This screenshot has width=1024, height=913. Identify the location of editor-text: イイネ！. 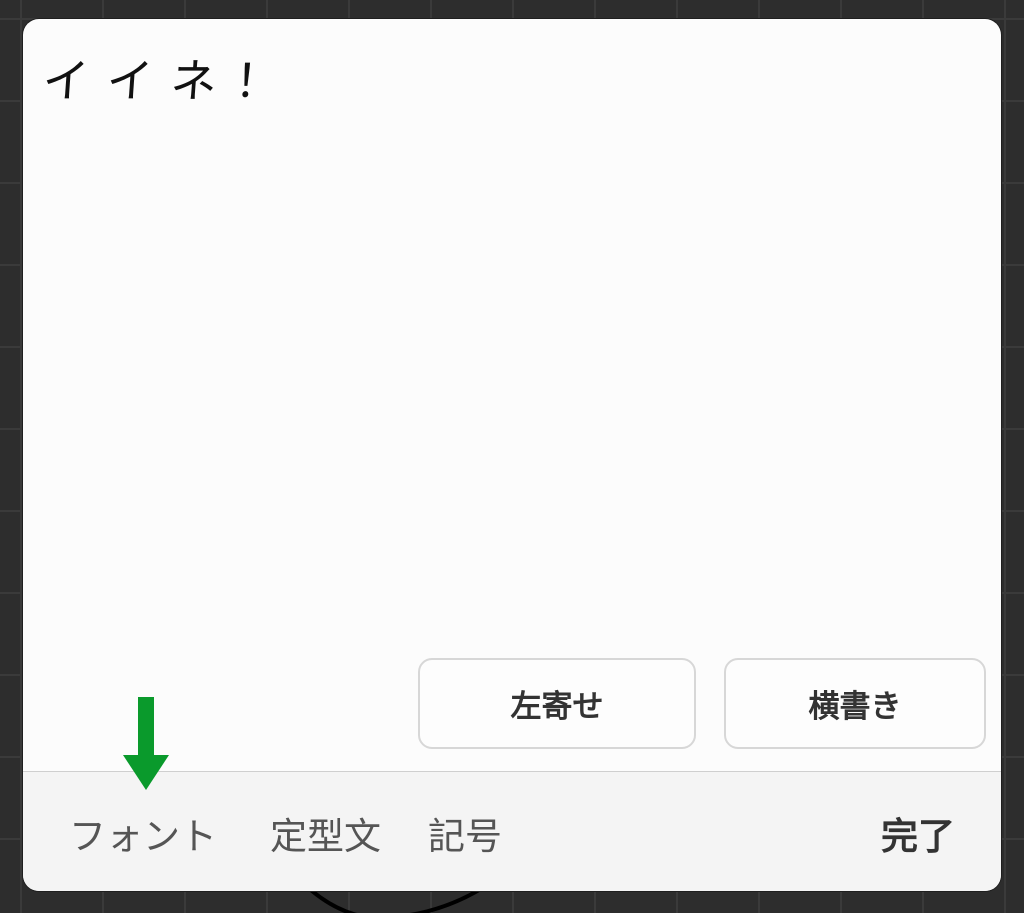
(170, 81).